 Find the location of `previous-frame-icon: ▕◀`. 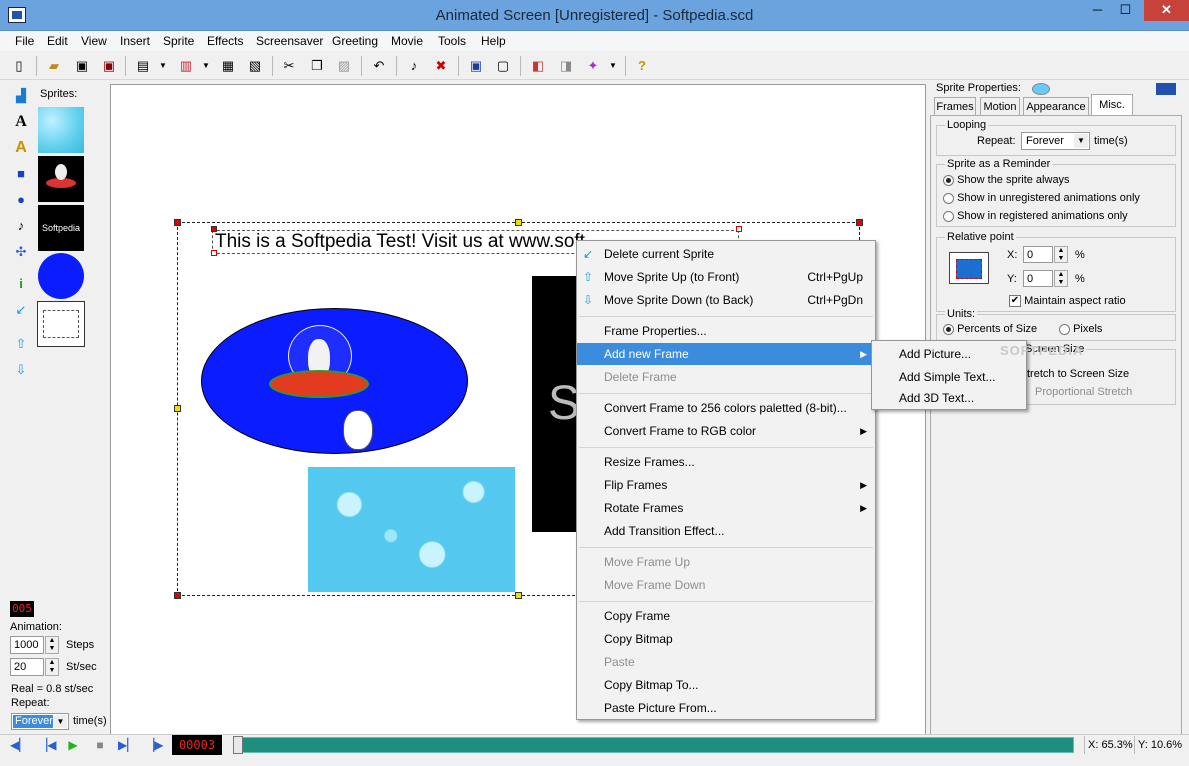

previous-frame-icon: ▕◀ is located at coordinates (47, 745).